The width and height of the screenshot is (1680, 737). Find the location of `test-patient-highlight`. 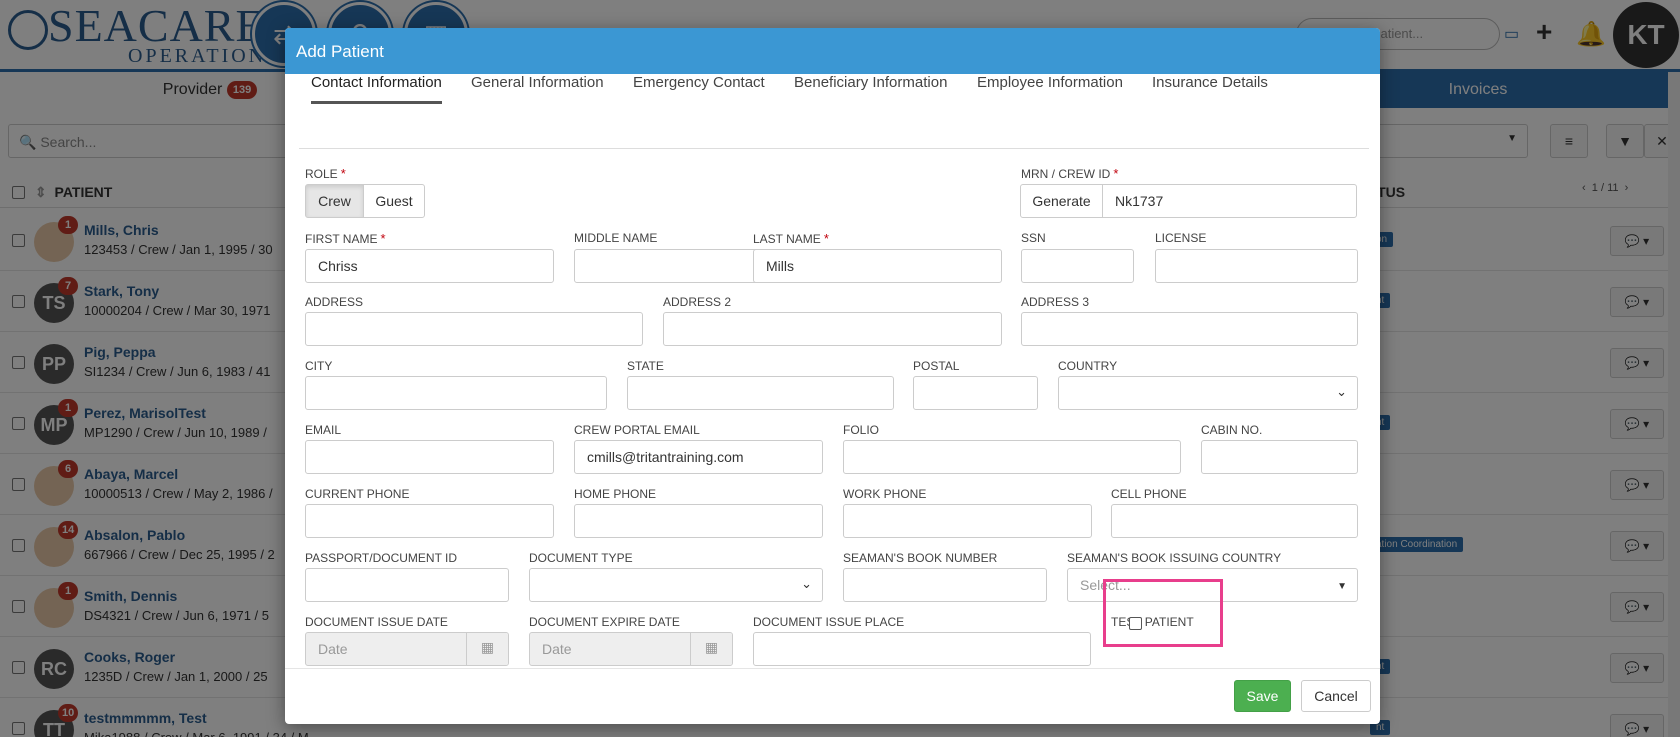

test-patient-highlight is located at coordinates (1163, 613).